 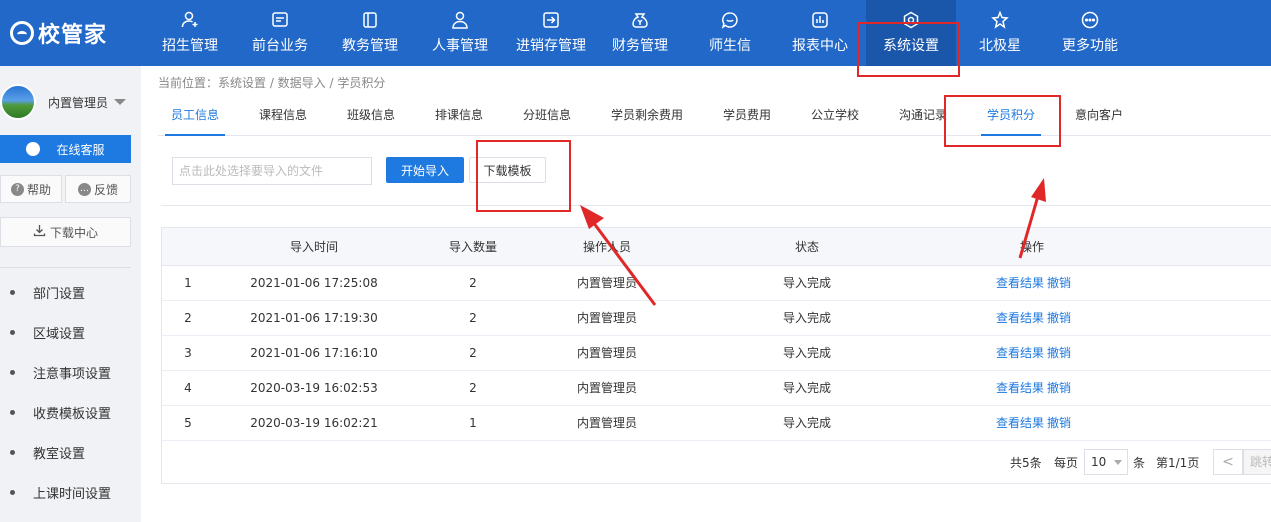 What do you see at coordinates (70, 292) in the screenshot?
I see `menu-item-department: 部门设置` at bounding box center [70, 292].